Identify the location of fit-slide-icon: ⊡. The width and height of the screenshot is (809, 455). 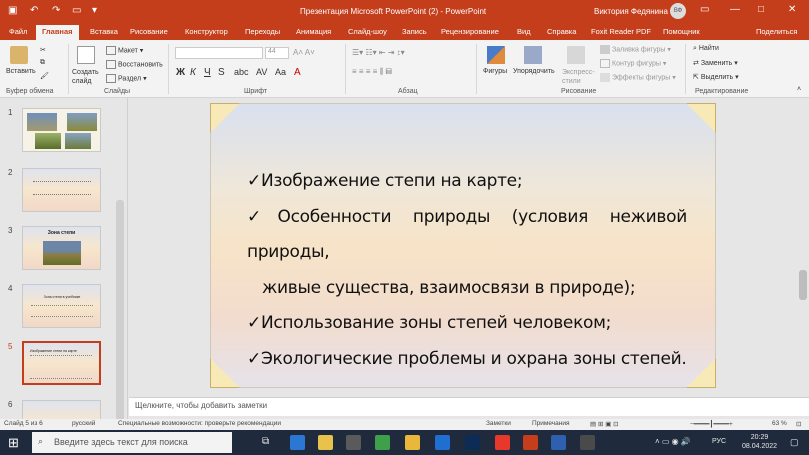
(798, 424).